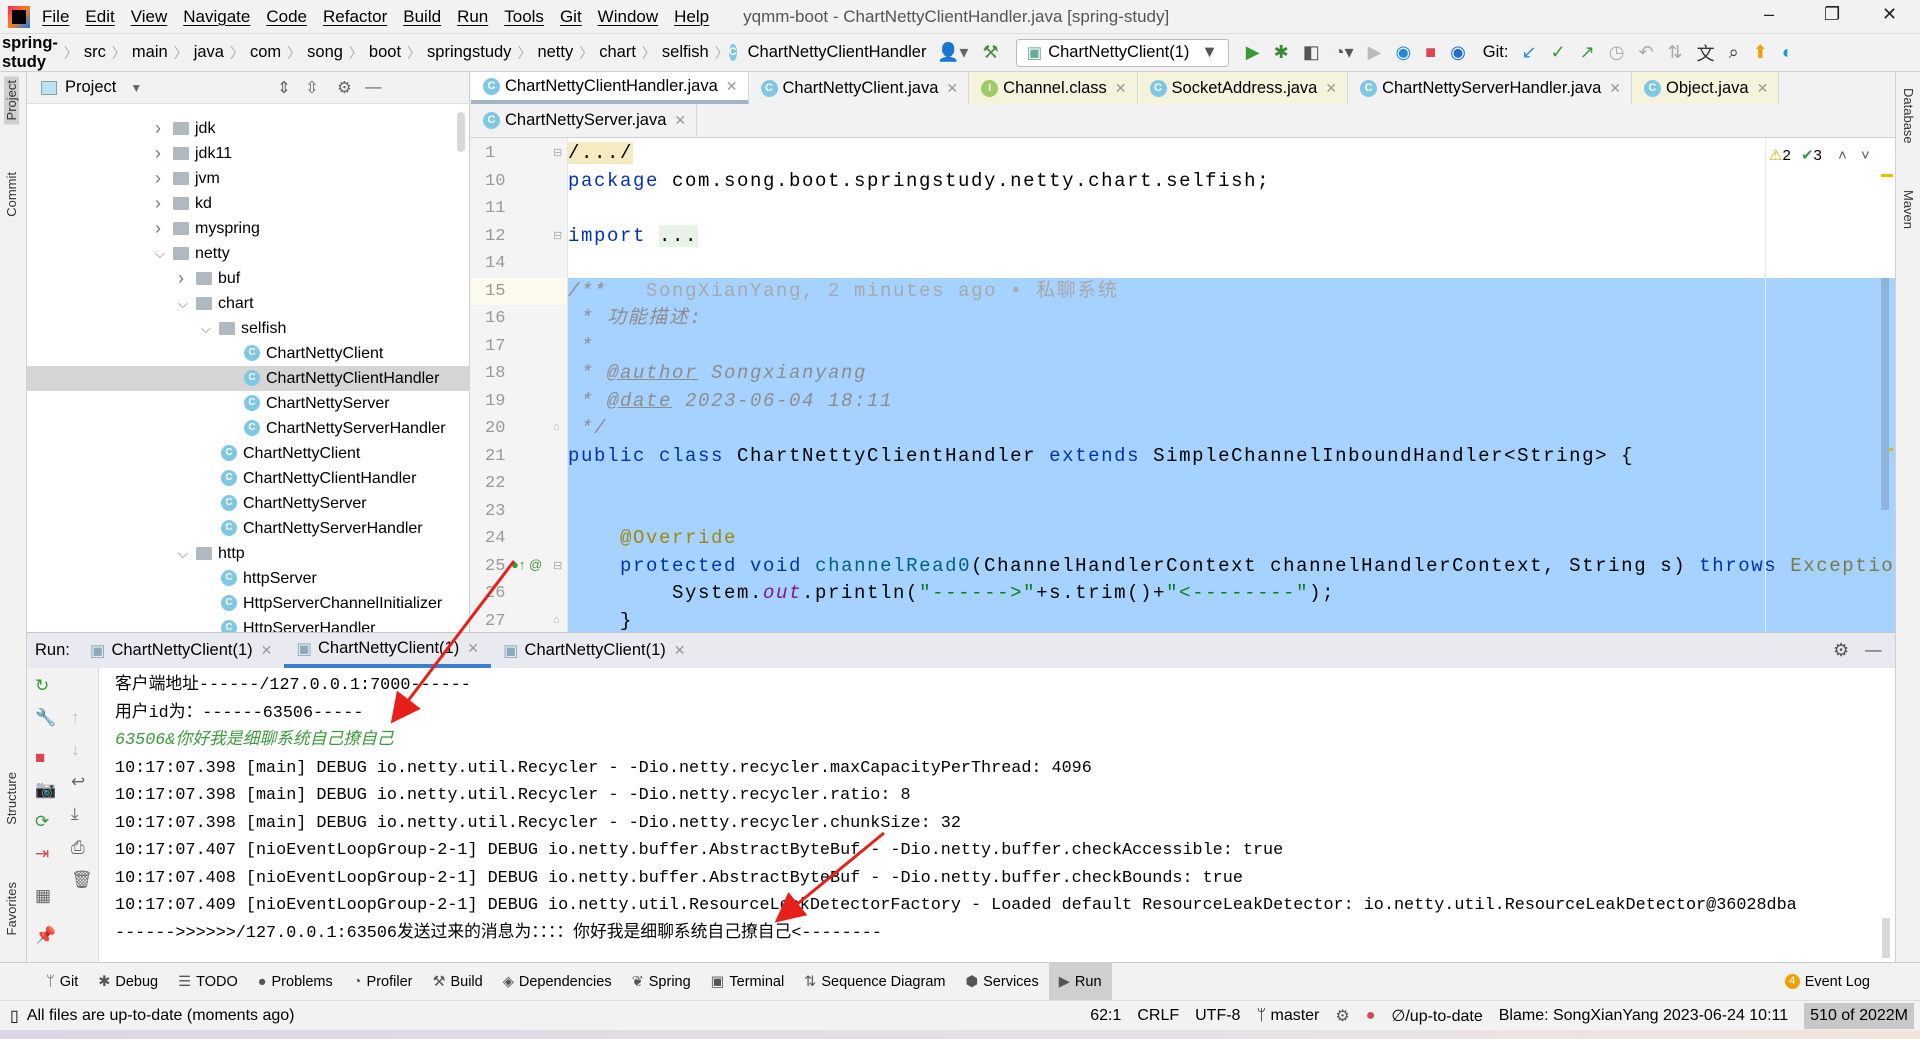 This screenshot has height=1039, width=1920. Describe the element at coordinates (1769, 14) in the screenshot. I see `minimize-button: –` at that location.